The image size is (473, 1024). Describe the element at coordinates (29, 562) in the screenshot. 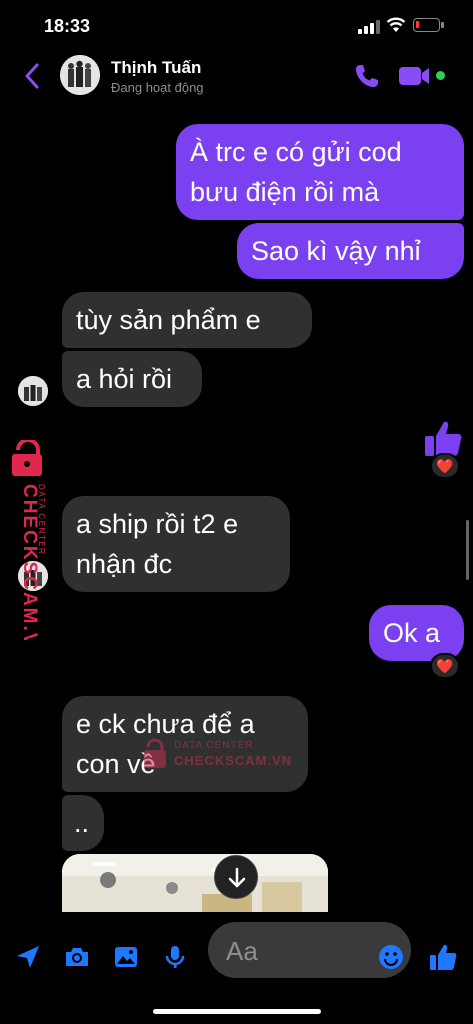

I see `svg-text: CHECKSCAM.VN` at that location.